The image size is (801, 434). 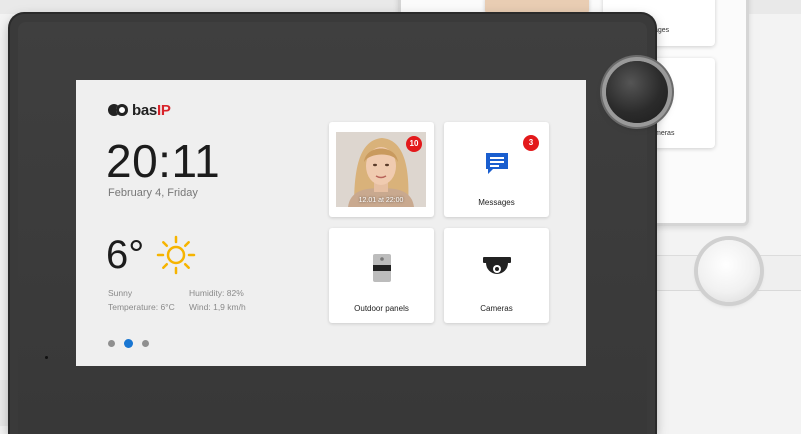 What do you see at coordinates (153, 193) in the screenshot?
I see `clock-date: February 4, Friday` at bounding box center [153, 193].